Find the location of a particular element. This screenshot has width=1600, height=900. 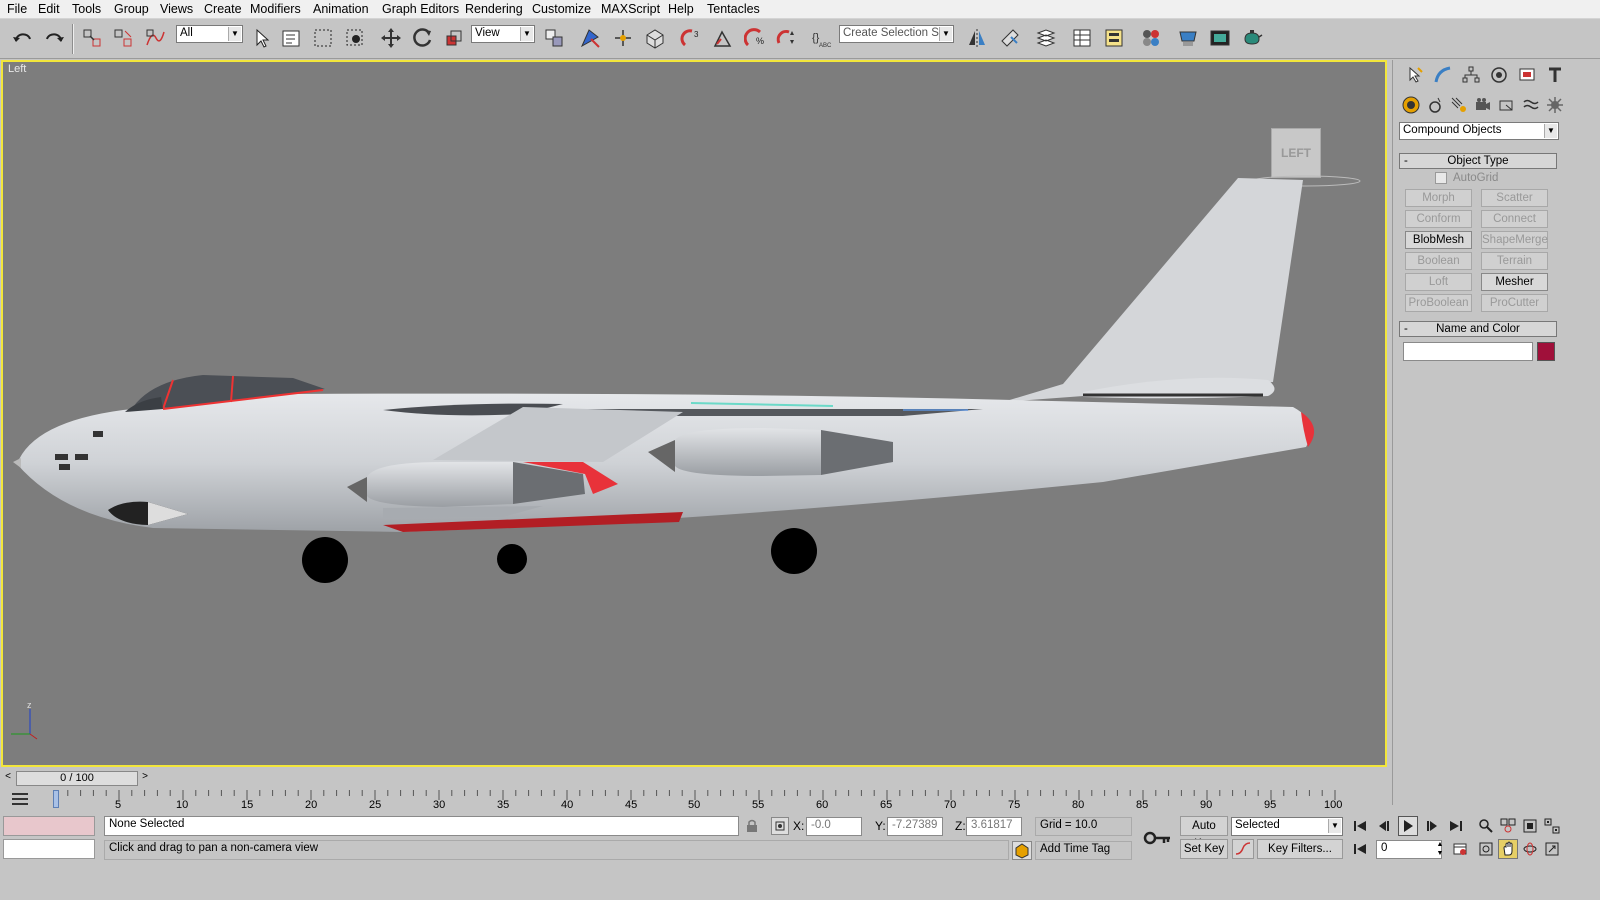

menu-rendering: Rendering is located at coordinates (494, 9).